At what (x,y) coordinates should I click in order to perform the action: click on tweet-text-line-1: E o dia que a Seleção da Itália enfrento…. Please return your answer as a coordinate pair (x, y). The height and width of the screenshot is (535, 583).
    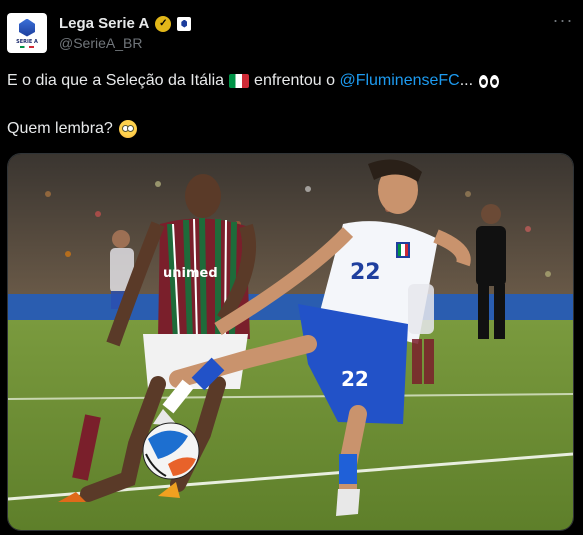
    Looking at the image, I should click on (253, 81).